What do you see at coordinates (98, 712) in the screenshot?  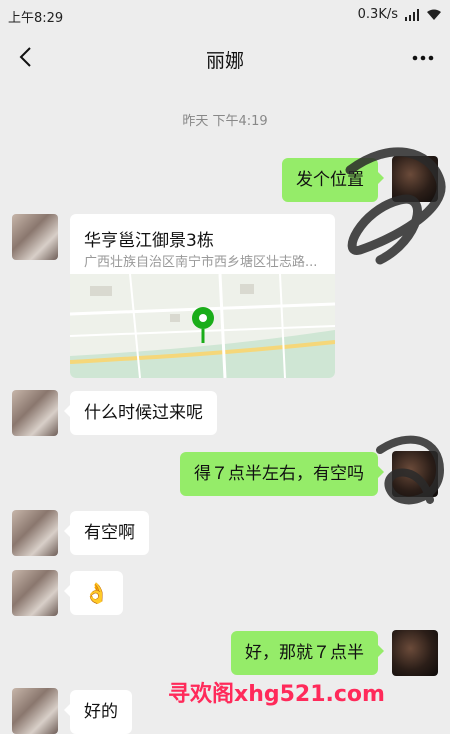 I see `message-bubble-received: 好的` at bounding box center [98, 712].